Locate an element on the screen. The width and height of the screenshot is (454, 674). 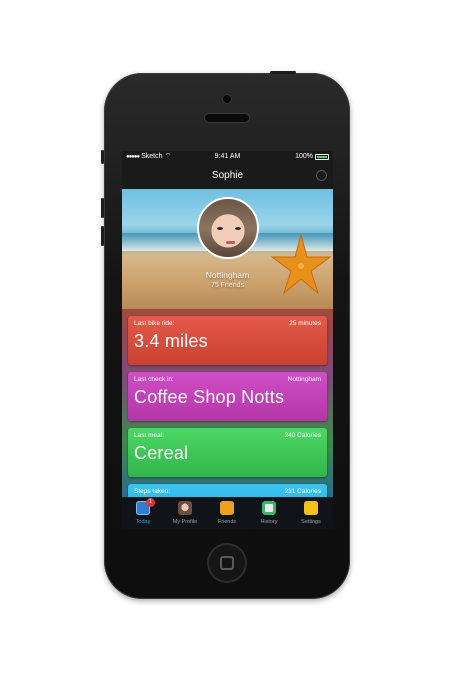
card-meta: 25 minutes is located at coordinates (305, 323).